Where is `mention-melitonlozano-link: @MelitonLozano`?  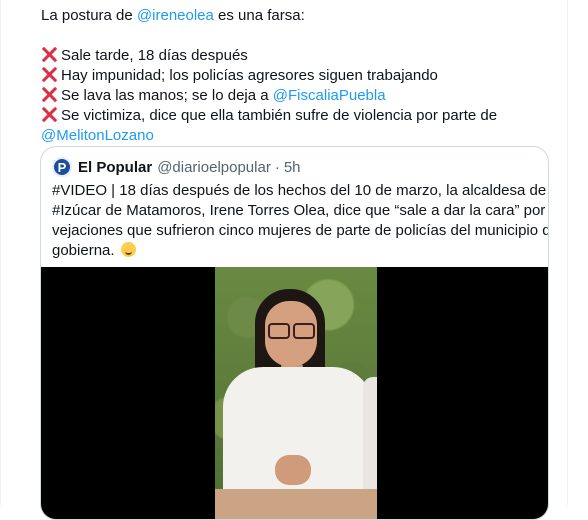 mention-melitonlozano-link: @MelitonLozano is located at coordinates (97, 135).